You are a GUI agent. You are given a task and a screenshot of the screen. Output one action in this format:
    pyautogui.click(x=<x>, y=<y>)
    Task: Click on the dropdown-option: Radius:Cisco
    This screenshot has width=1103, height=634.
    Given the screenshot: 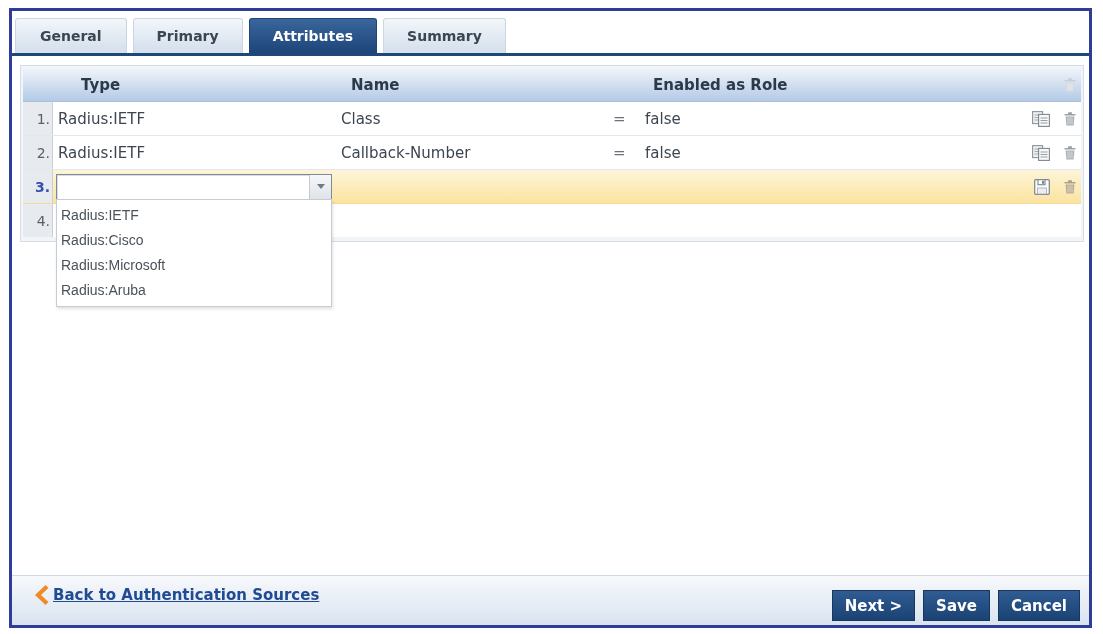 What is the action you would take?
    pyautogui.click(x=194, y=239)
    